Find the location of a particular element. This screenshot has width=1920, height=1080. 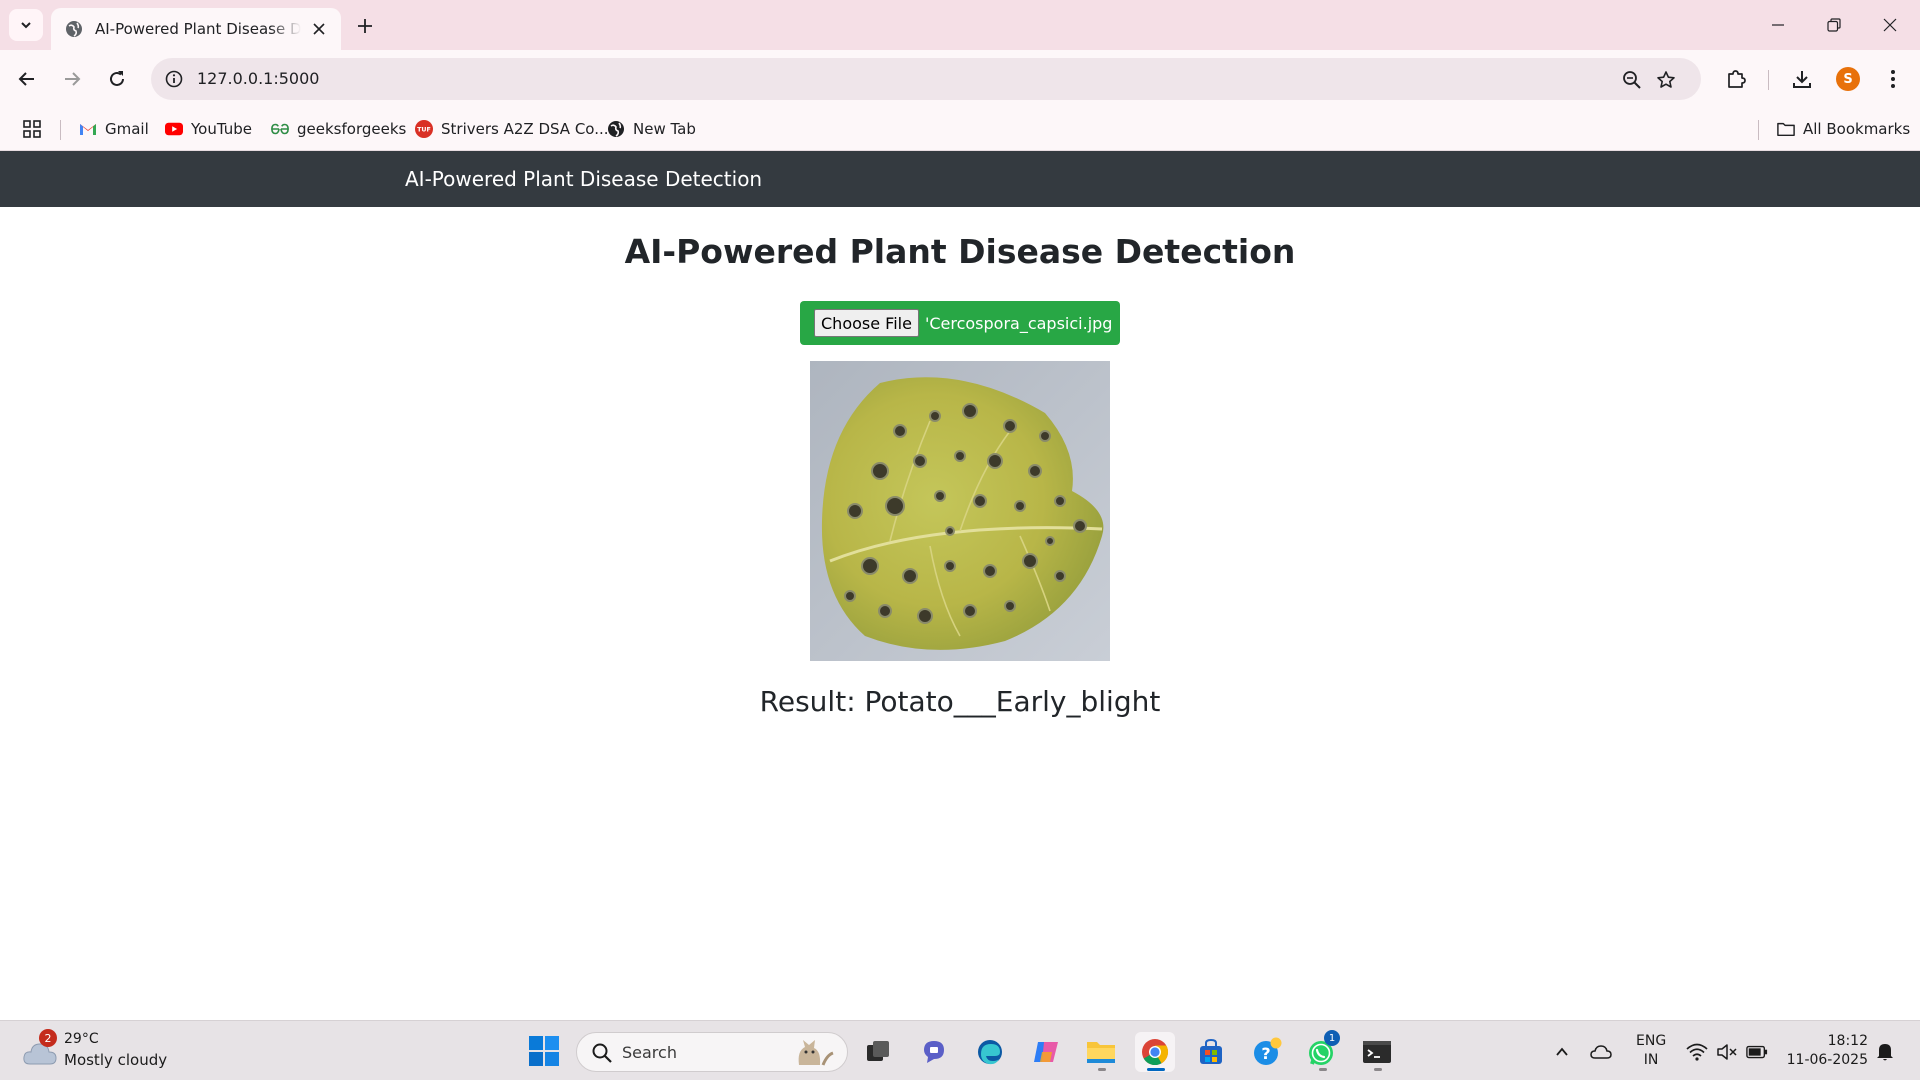

apps-button is located at coordinates (32, 129).